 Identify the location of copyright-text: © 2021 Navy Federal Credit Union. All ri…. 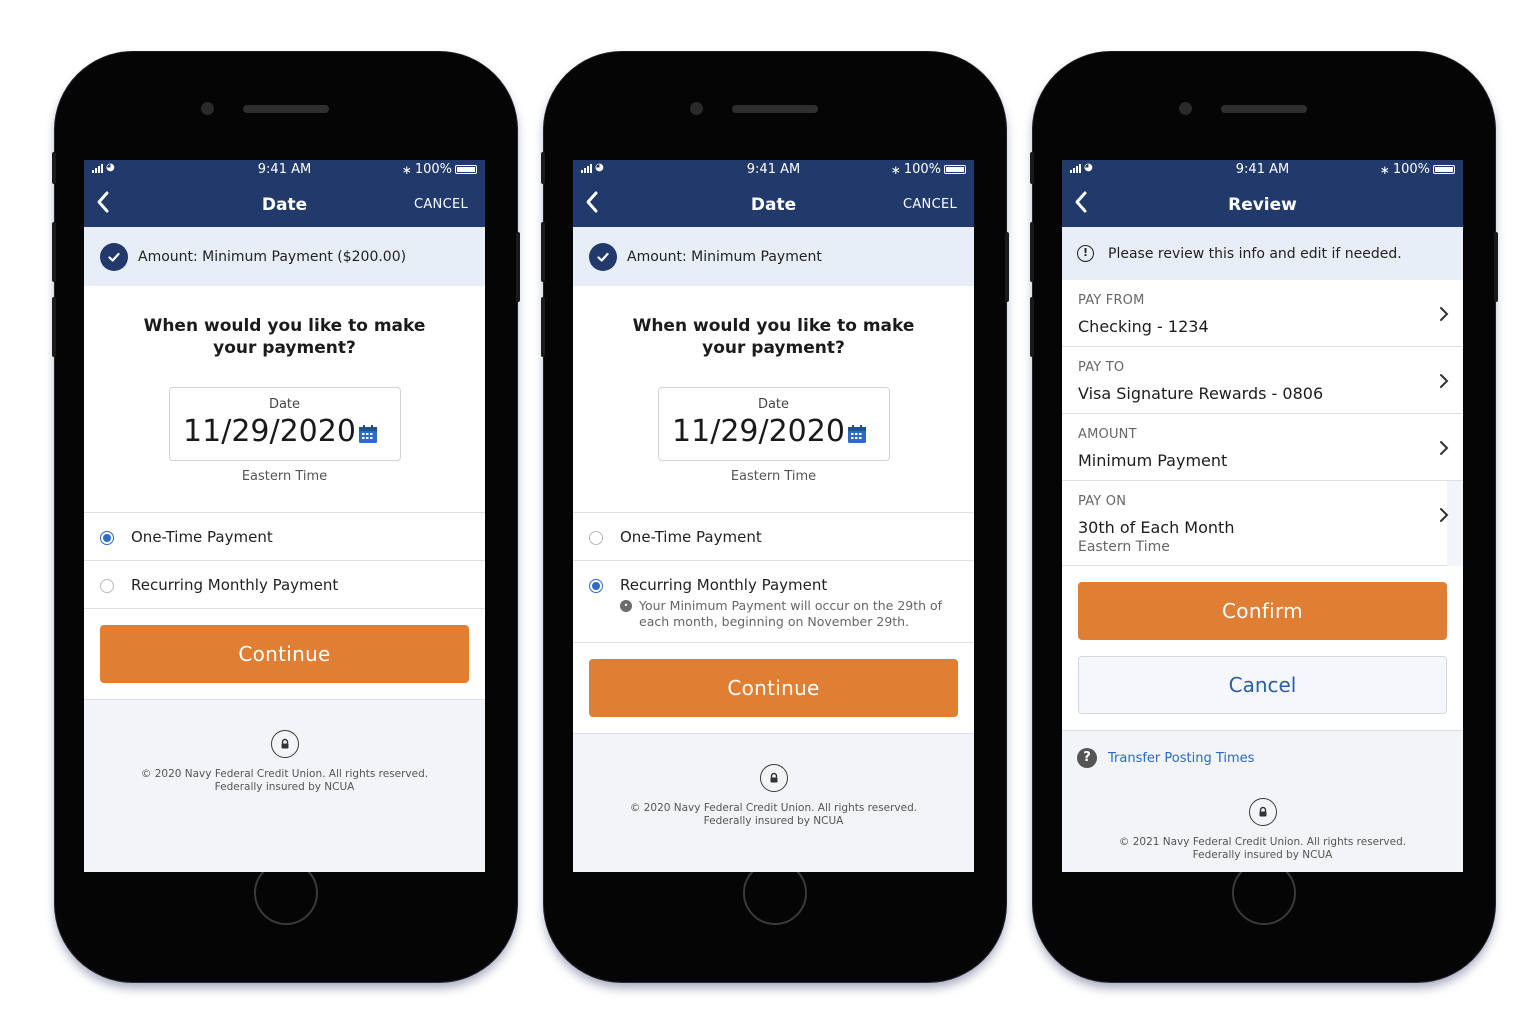
(1262, 842).